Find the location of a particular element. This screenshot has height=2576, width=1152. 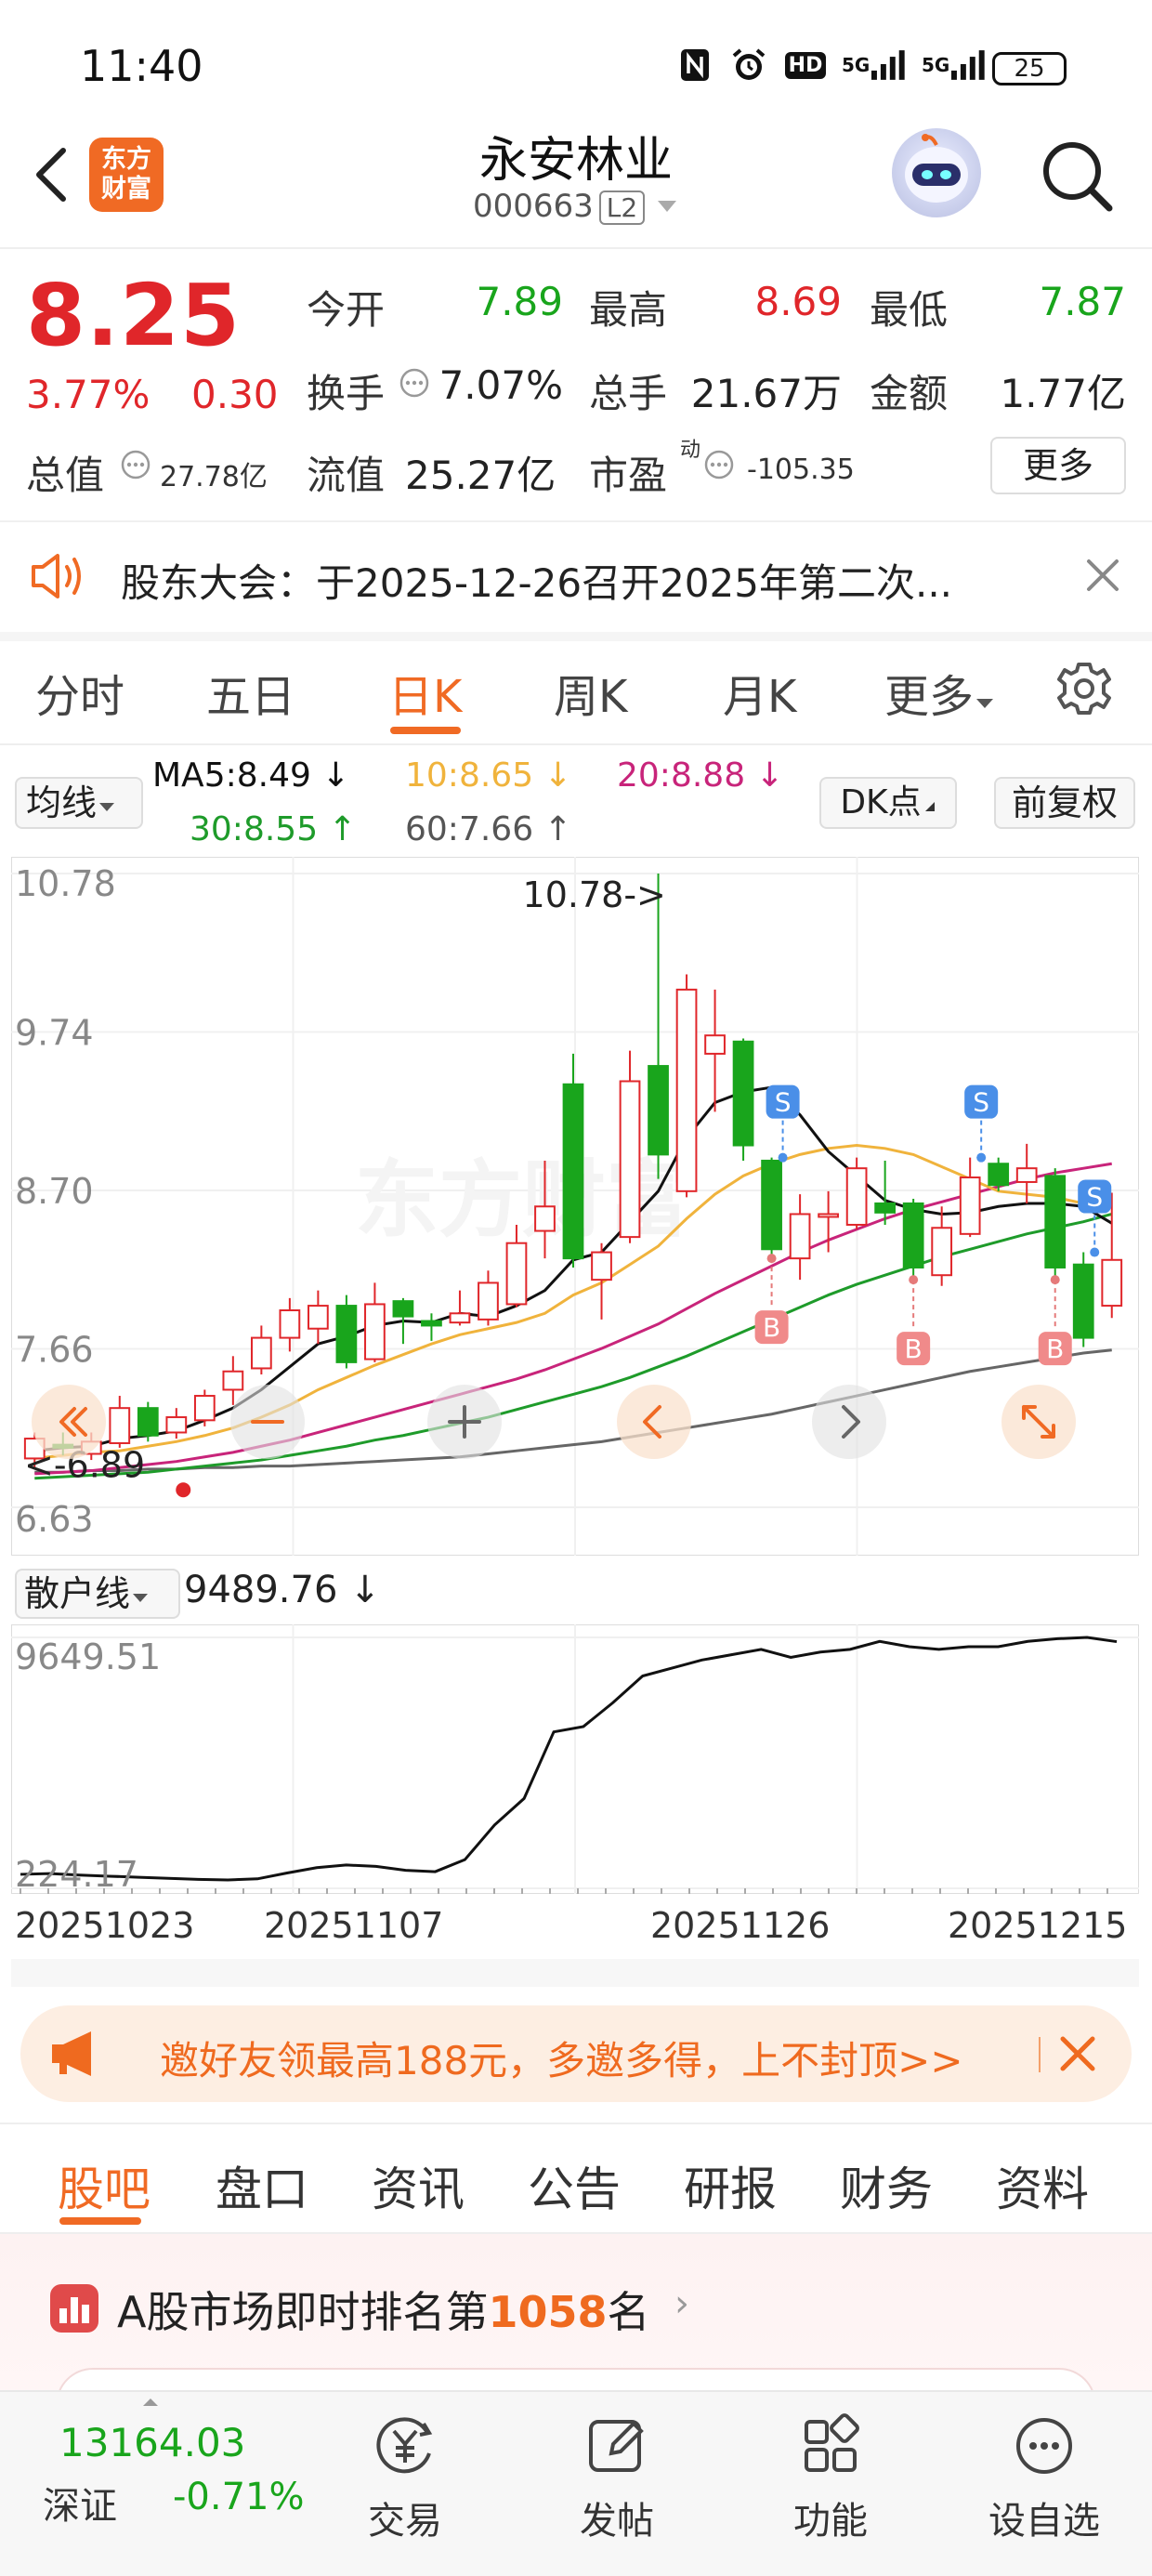

assistant-avatar is located at coordinates (936, 172).